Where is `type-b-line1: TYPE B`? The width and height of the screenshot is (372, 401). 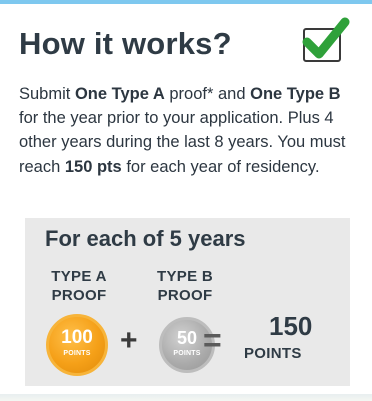 type-b-line1: TYPE B is located at coordinates (185, 276).